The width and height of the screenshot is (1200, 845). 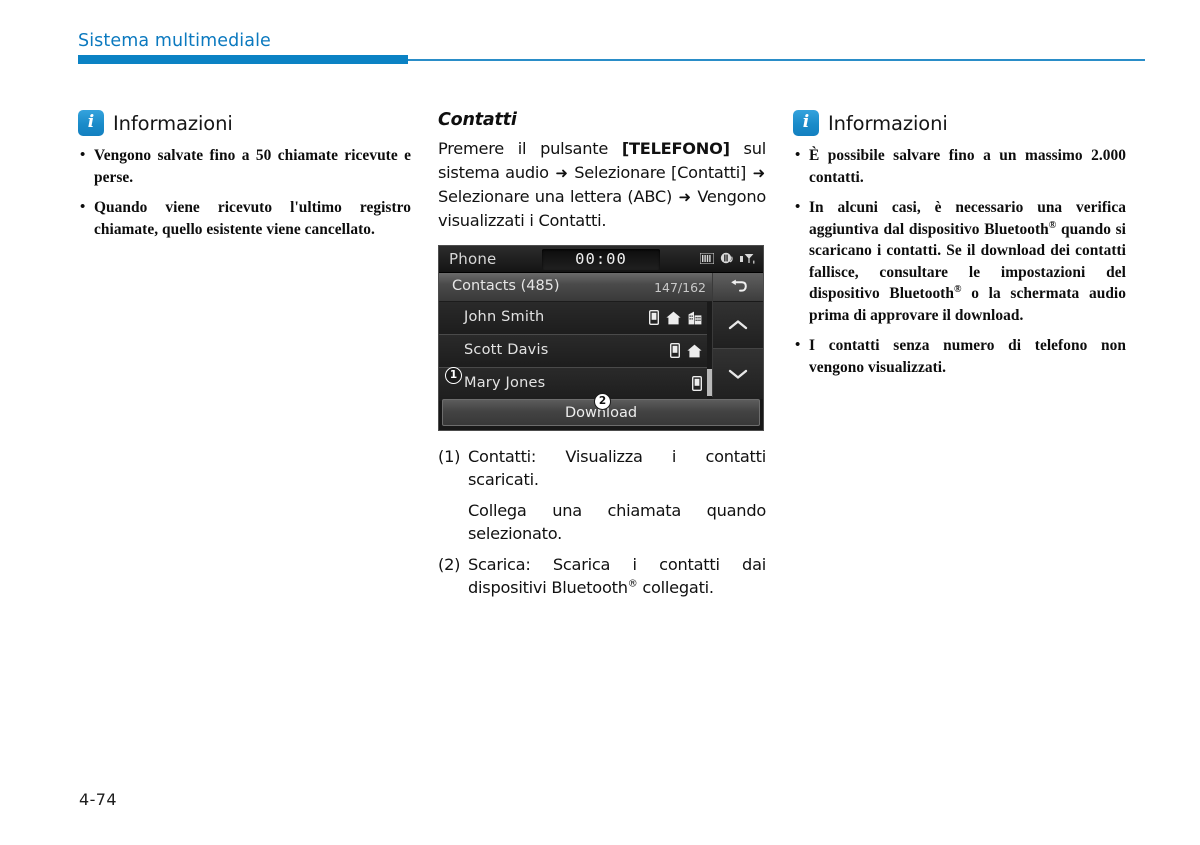 I want to click on page-header: Sistema multimediale, so click(x=611, y=50).